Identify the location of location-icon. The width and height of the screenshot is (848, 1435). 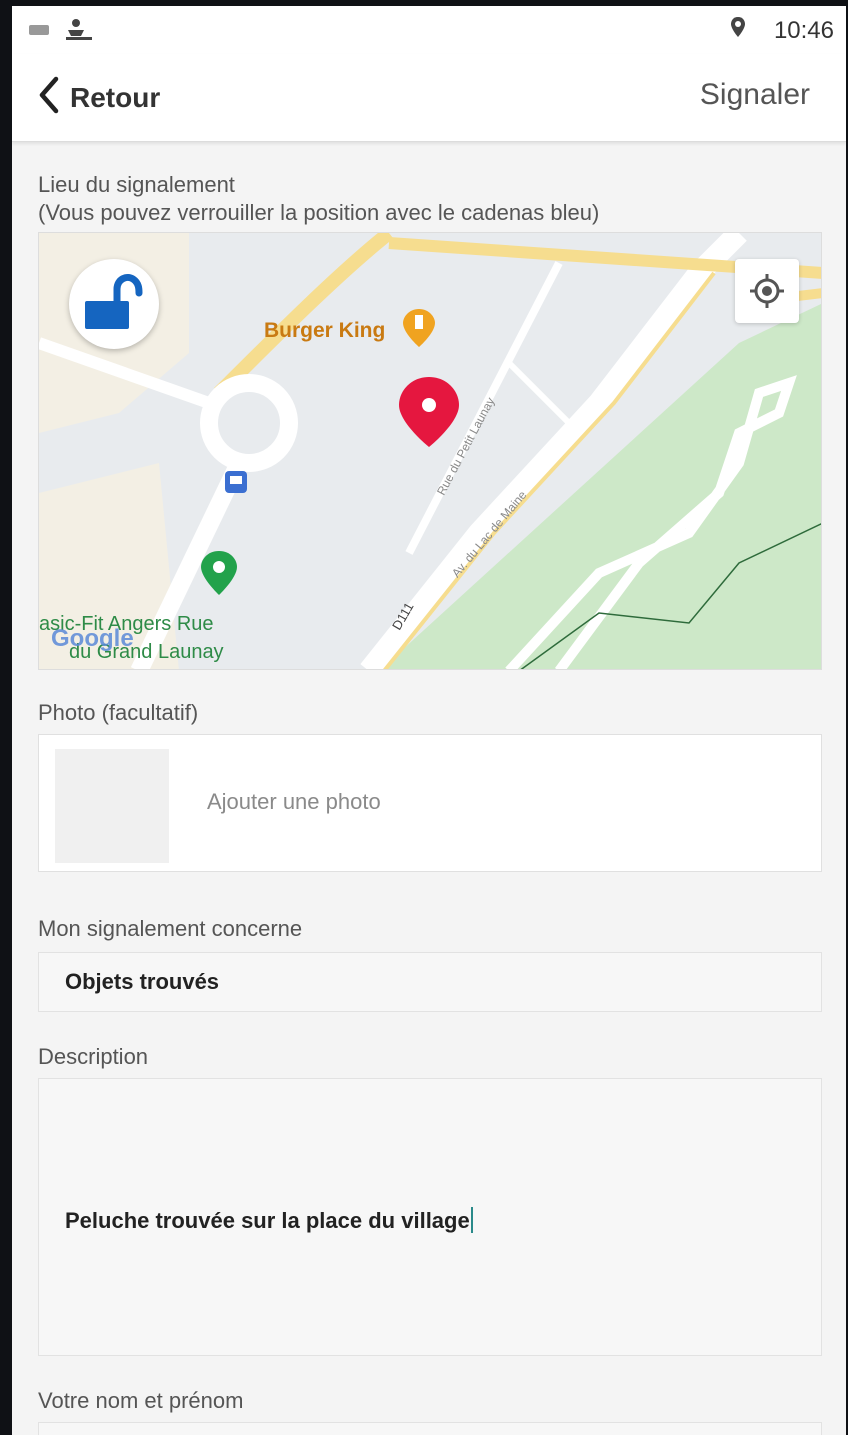
(738, 30).